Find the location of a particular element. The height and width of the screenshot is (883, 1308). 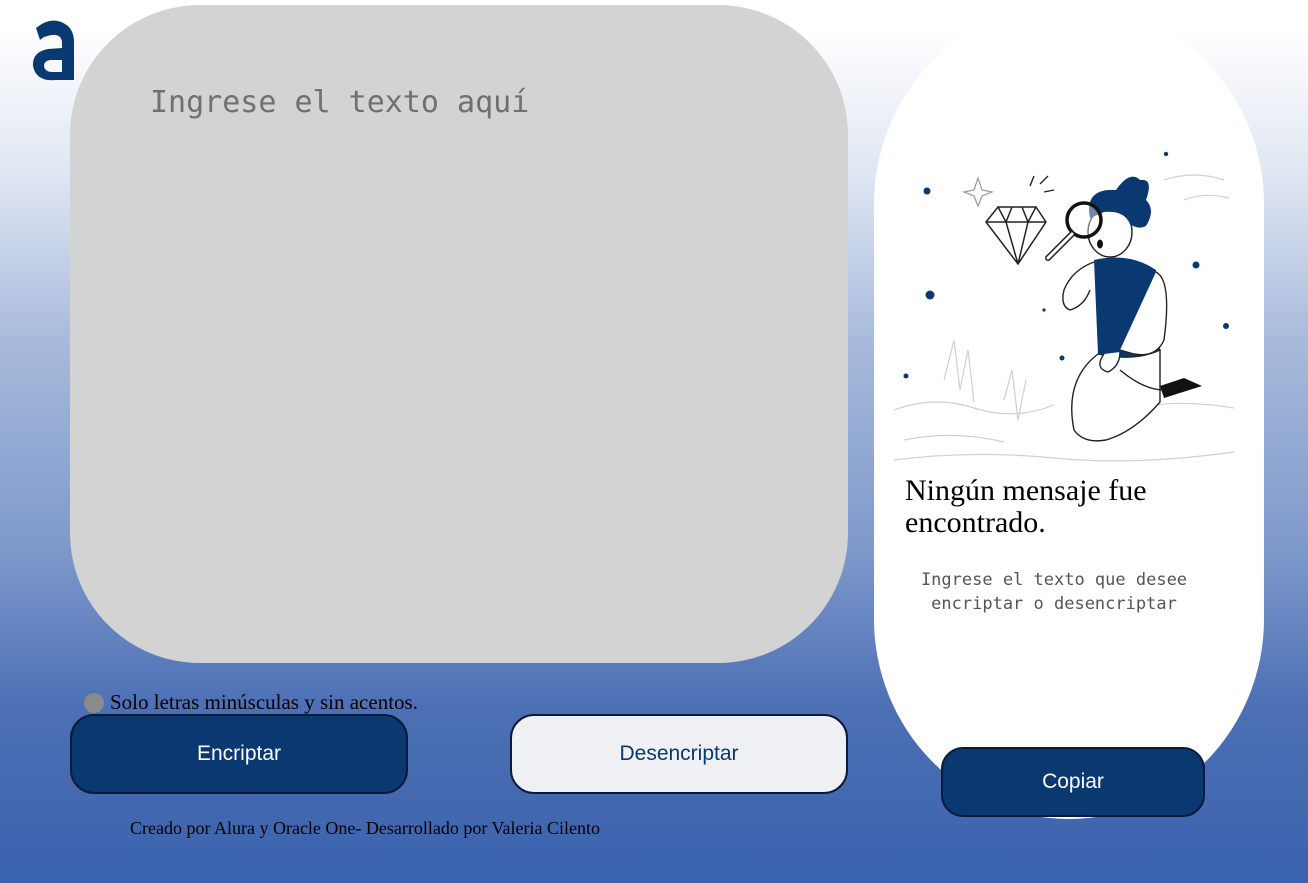

hint-text: Solo letras minúsculas y sin acentos. is located at coordinates (264, 702).